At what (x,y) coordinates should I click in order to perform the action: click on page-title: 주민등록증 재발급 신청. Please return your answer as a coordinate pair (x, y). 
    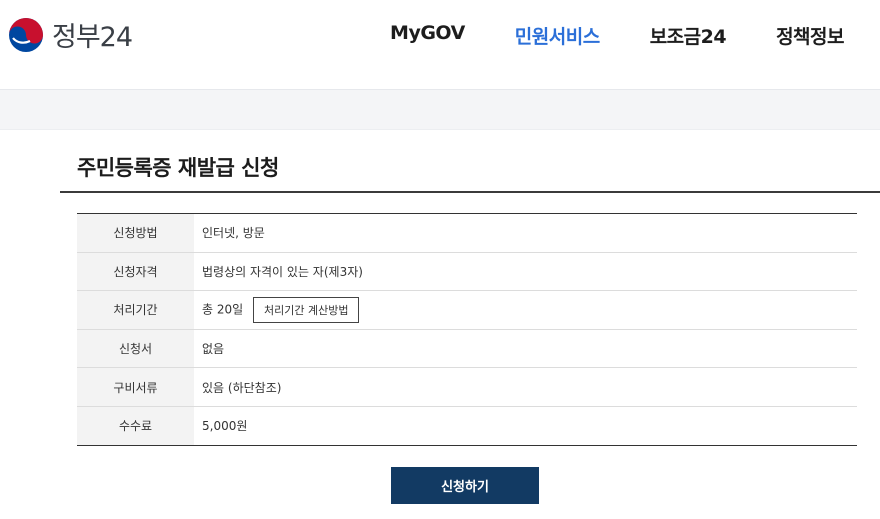
    Looking at the image, I should click on (178, 168).